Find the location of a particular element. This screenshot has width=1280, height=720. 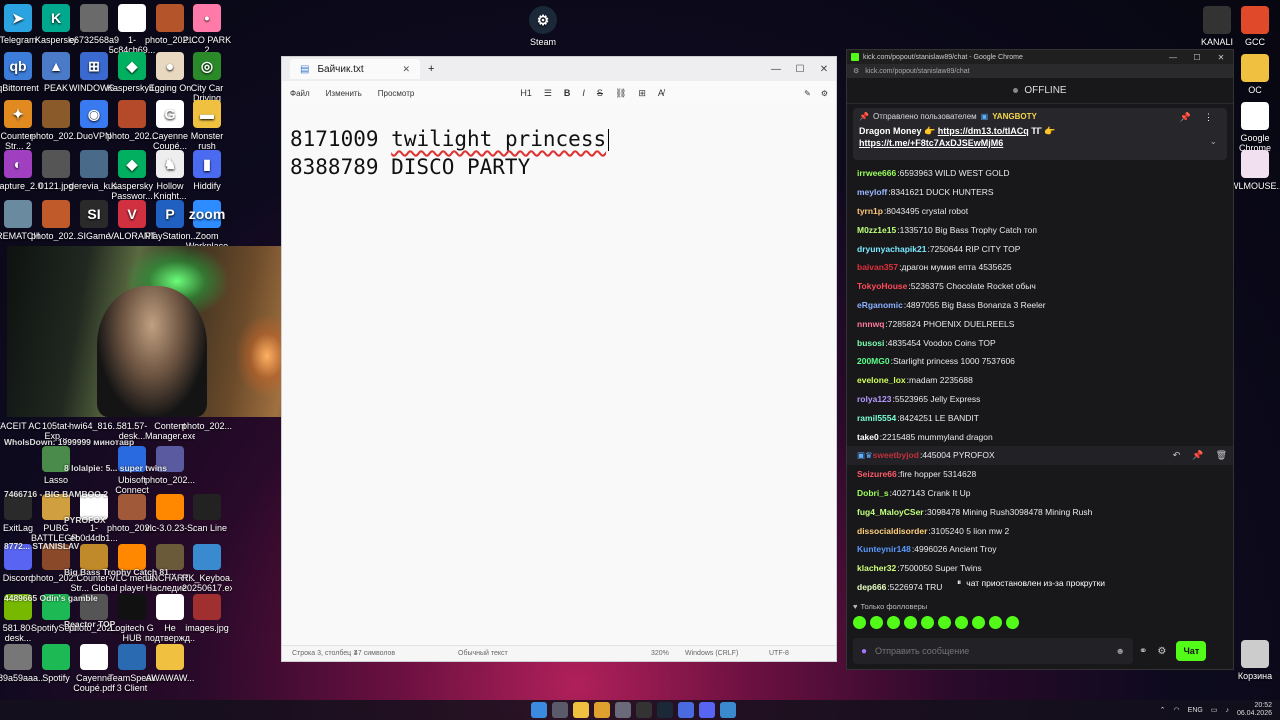

chat-message: rolya123: 5523965 Jelly Express is located at coordinates (1040, 399).